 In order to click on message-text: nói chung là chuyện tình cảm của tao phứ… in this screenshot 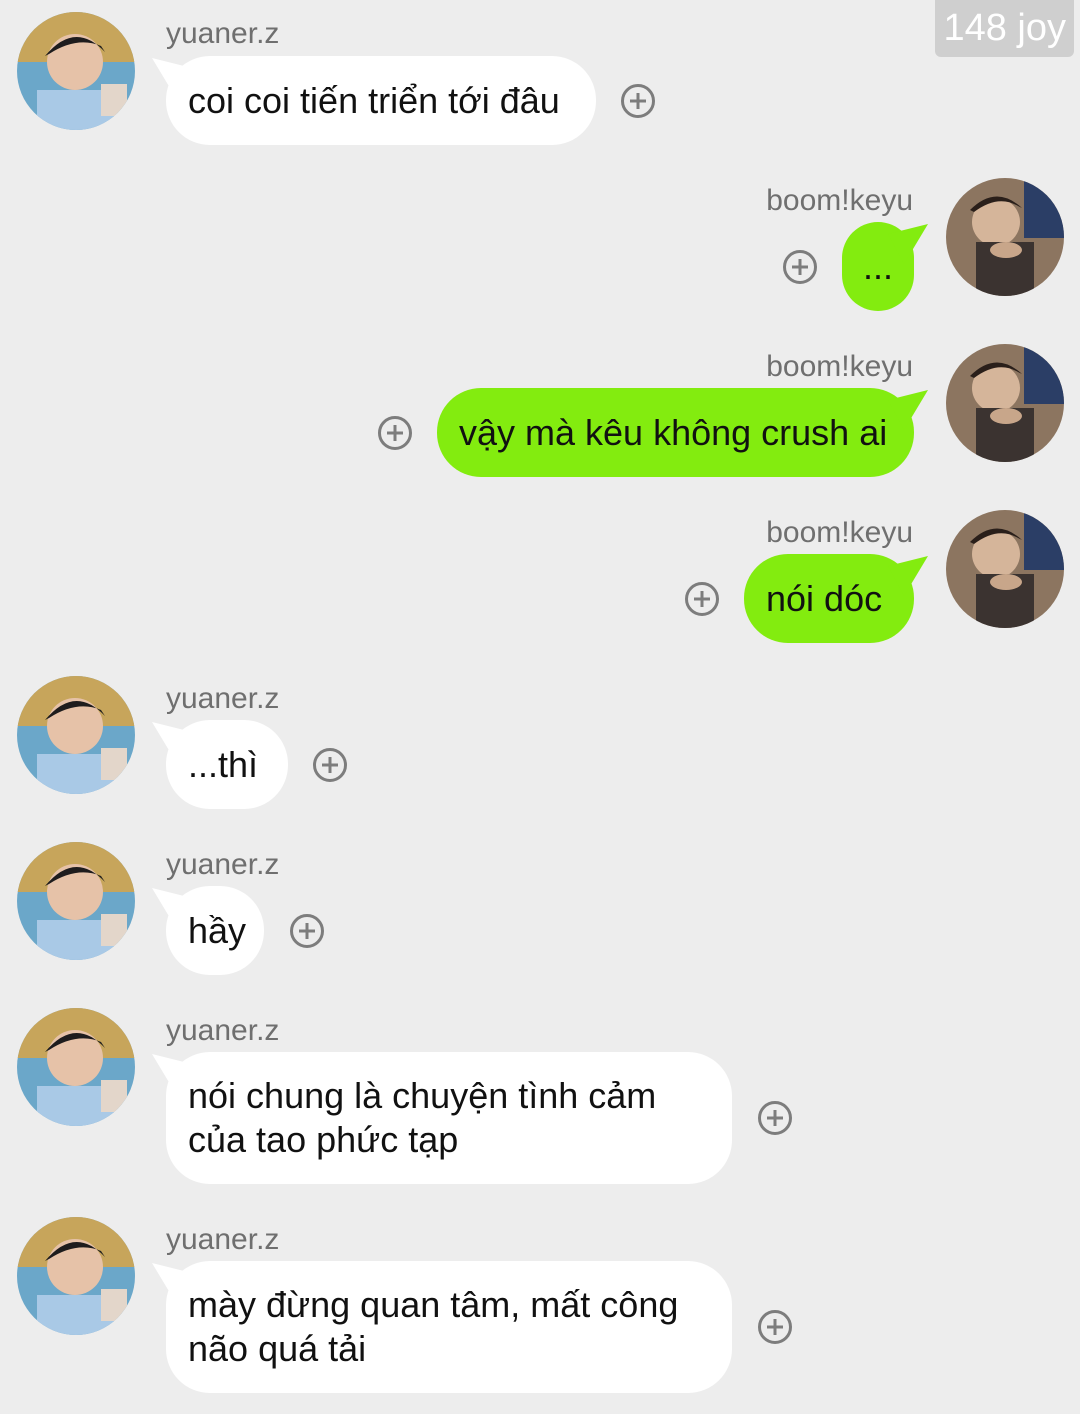, I will do `click(422, 1117)`.